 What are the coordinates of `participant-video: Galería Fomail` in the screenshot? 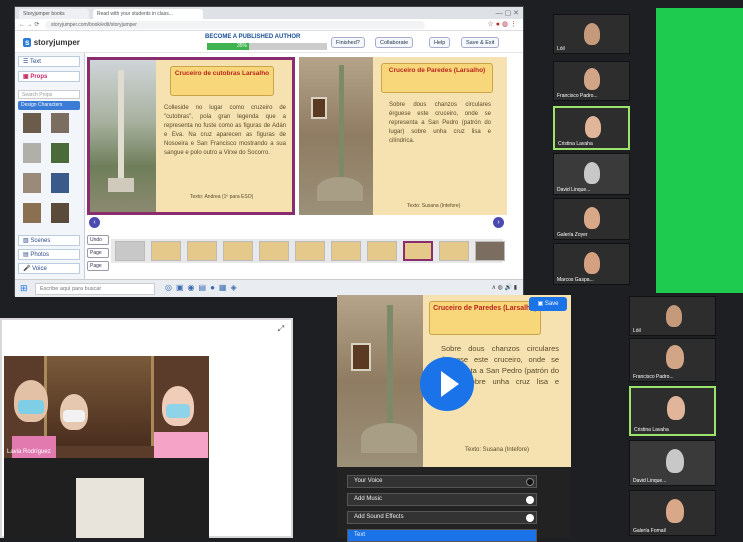 It's located at (672, 513).